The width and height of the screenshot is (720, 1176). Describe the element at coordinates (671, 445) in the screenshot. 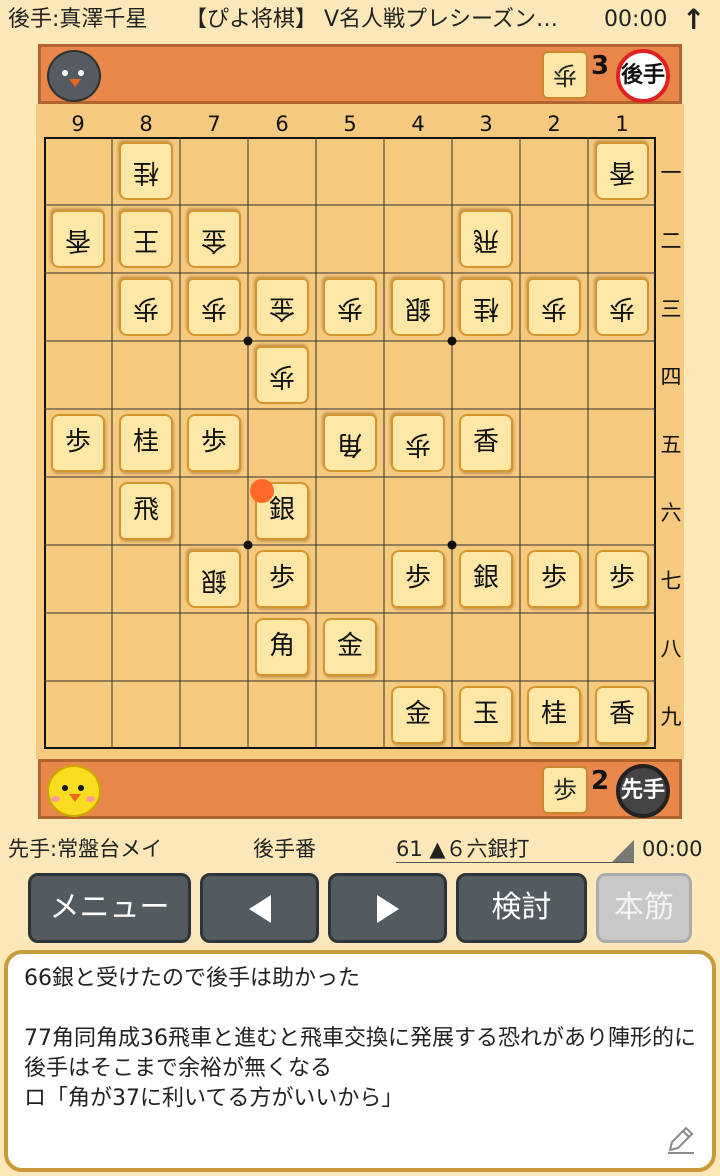

I see `rank-label: 五` at that location.